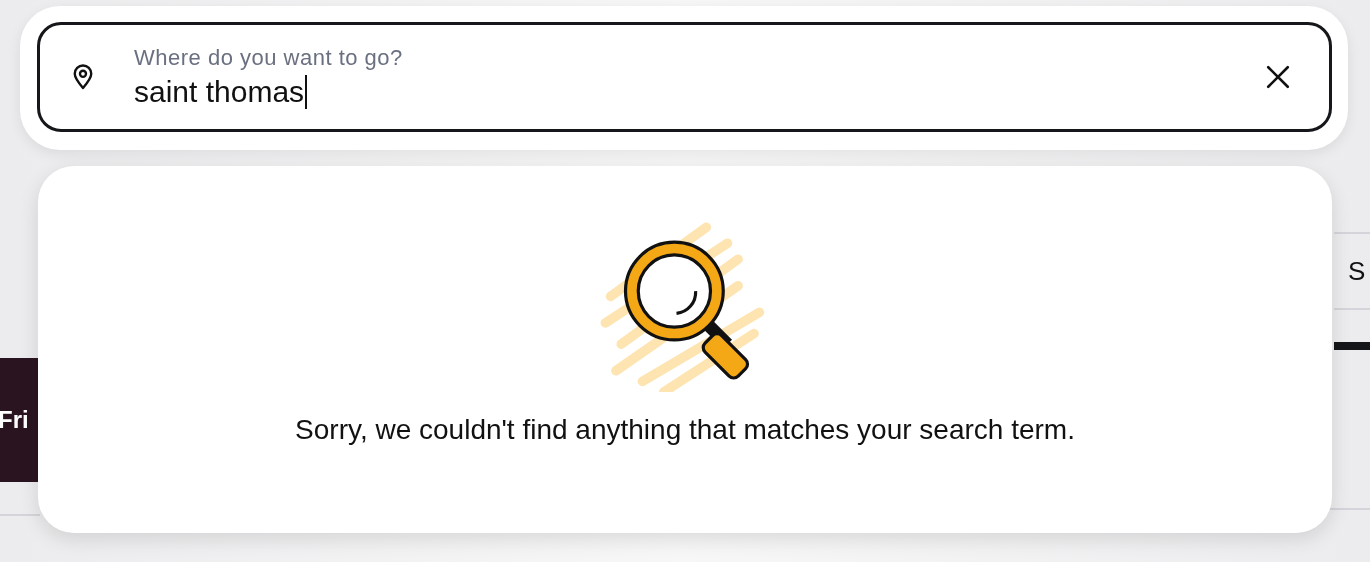 The height and width of the screenshot is (562, 1370). What do you see at coordinates (83, 77) in the screenshot?
I see `location-pin-icon` at bounding box center [83, 77].